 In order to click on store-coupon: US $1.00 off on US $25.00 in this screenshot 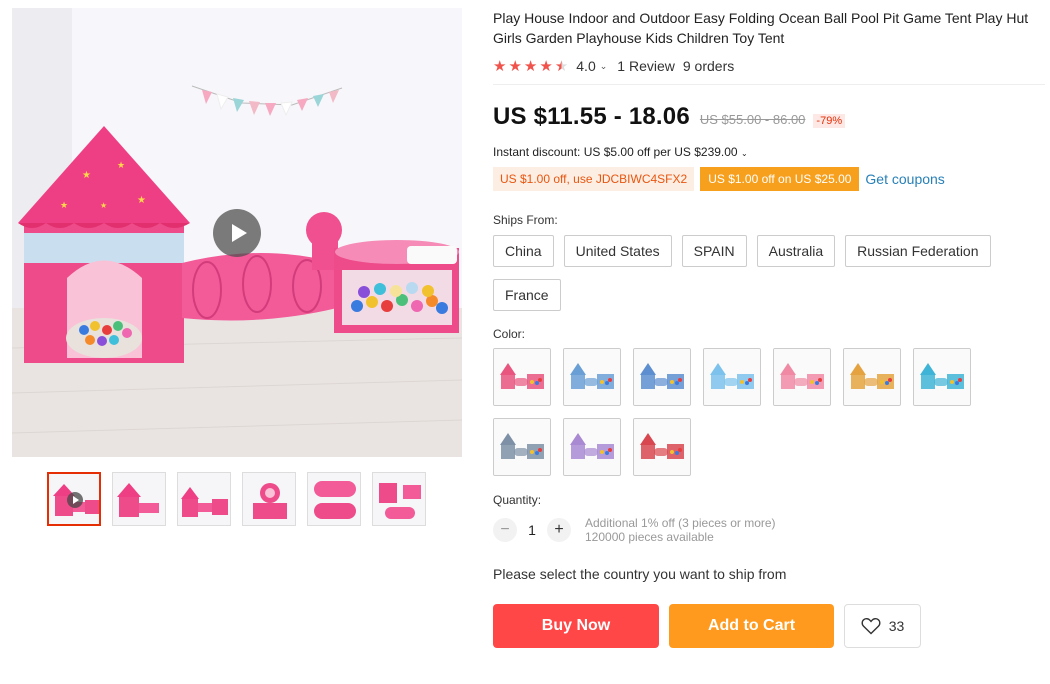, I will do `click(780, 179)`.